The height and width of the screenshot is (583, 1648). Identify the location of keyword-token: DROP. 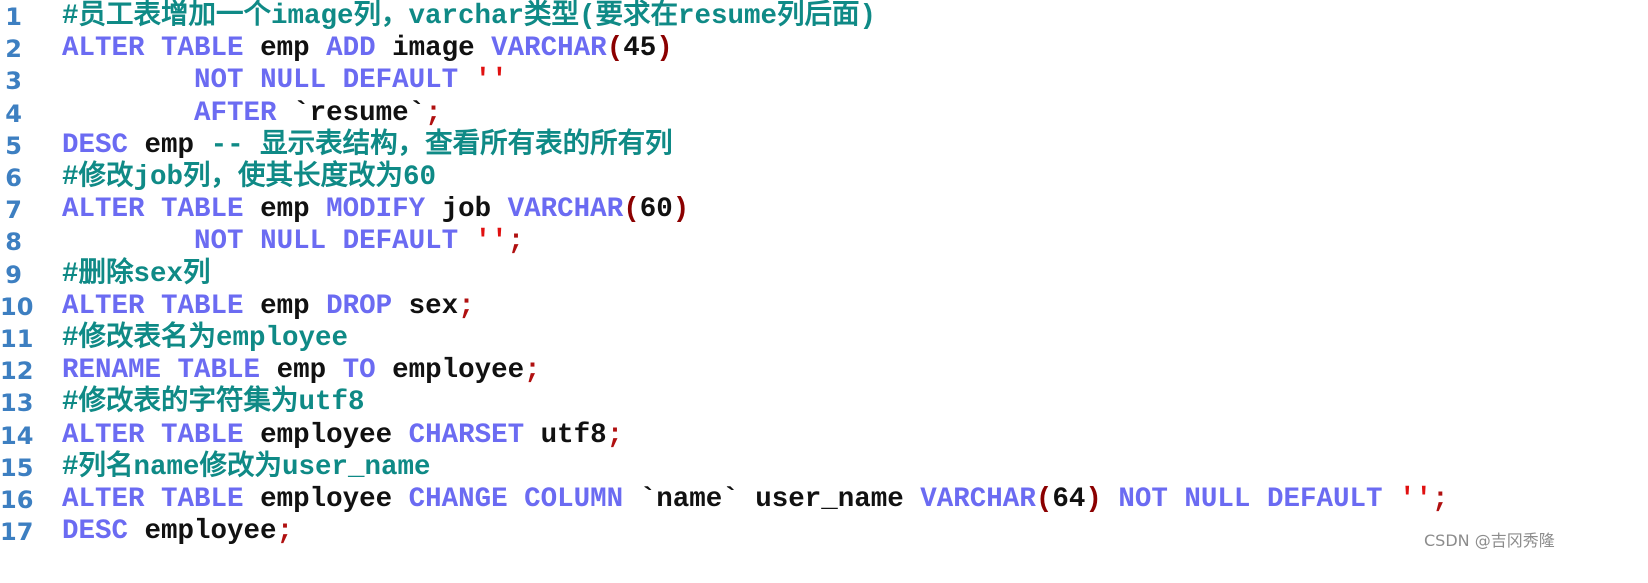
(359, 306).